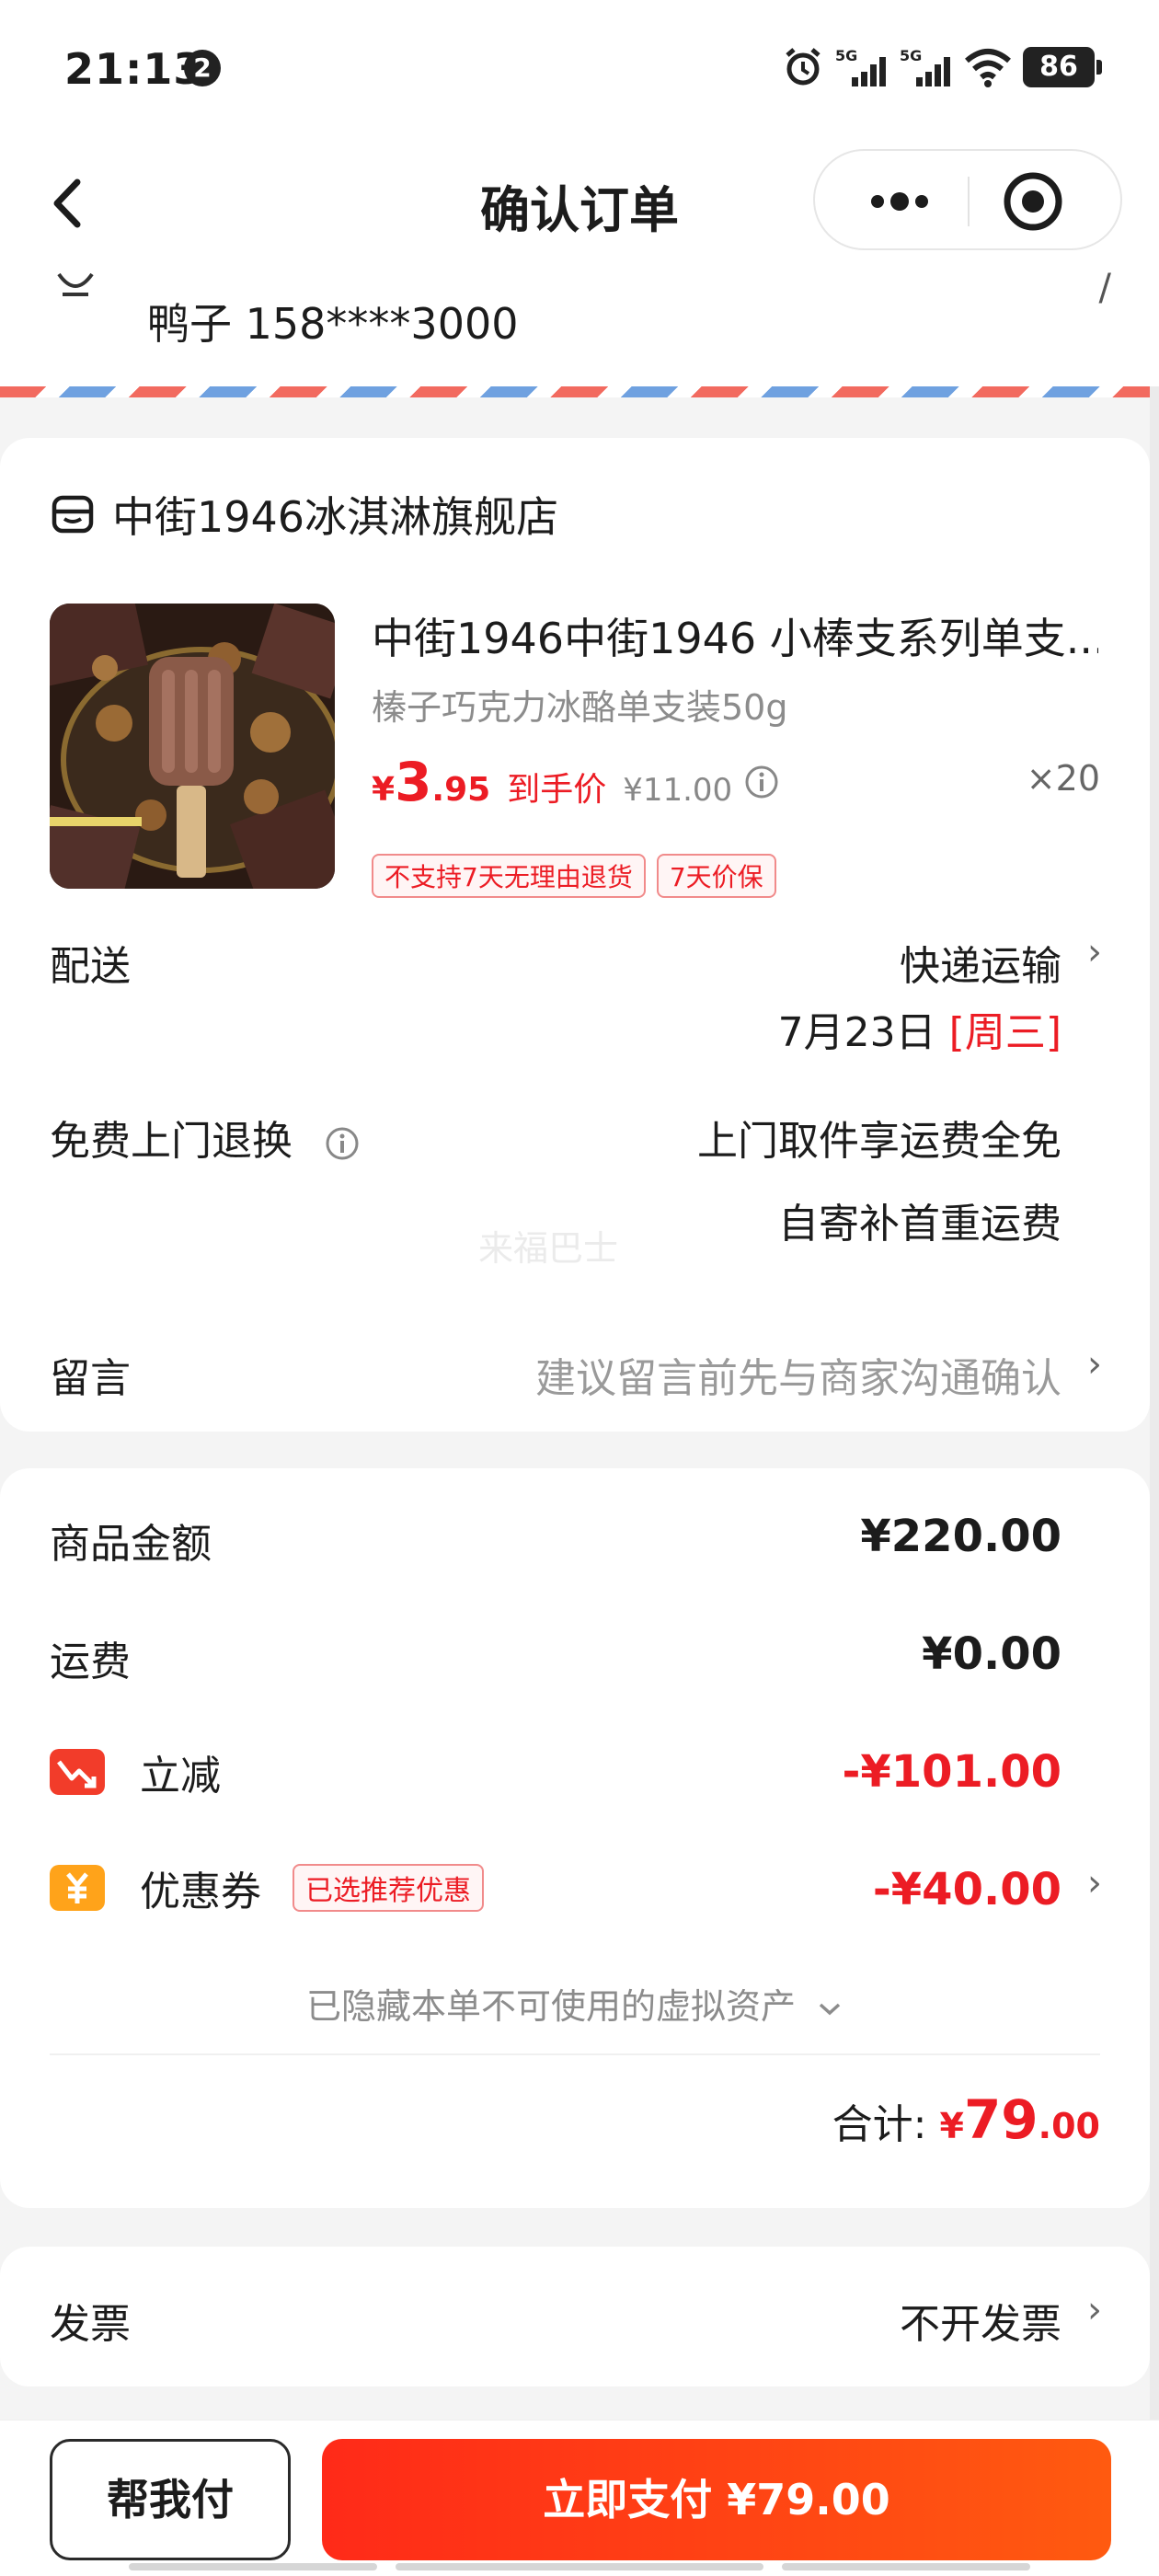 This screenshot has height=2576, width=1159. I want to click on close-miniapp-icon, so click(1033, 201).